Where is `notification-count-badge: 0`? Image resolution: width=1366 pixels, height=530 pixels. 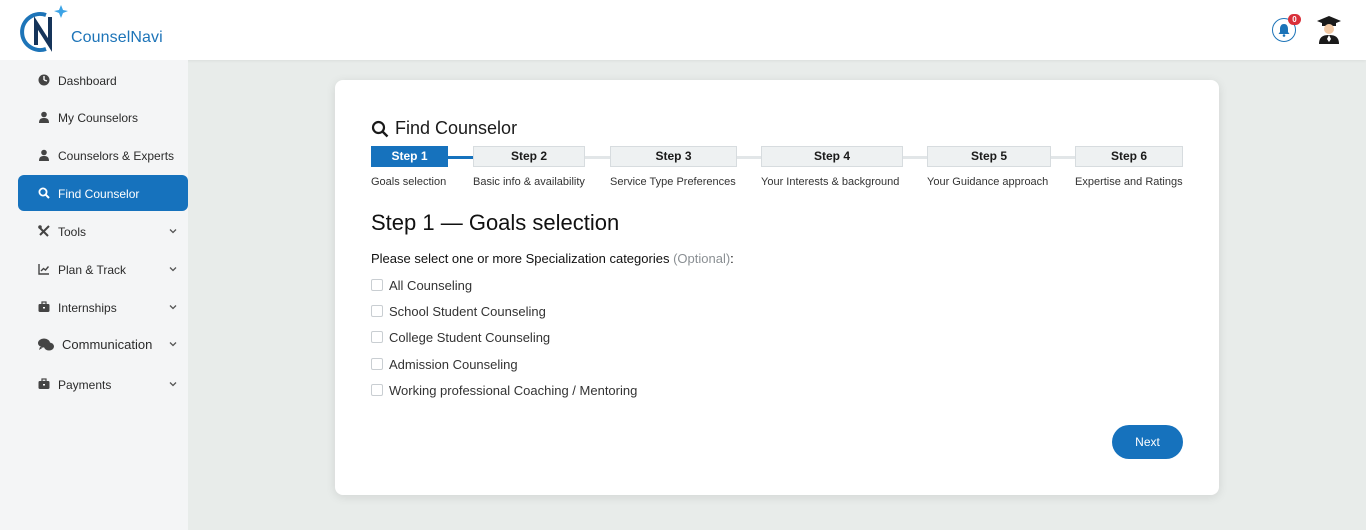
notification-count-badge: 0 is located at coordinates (1294, 19).